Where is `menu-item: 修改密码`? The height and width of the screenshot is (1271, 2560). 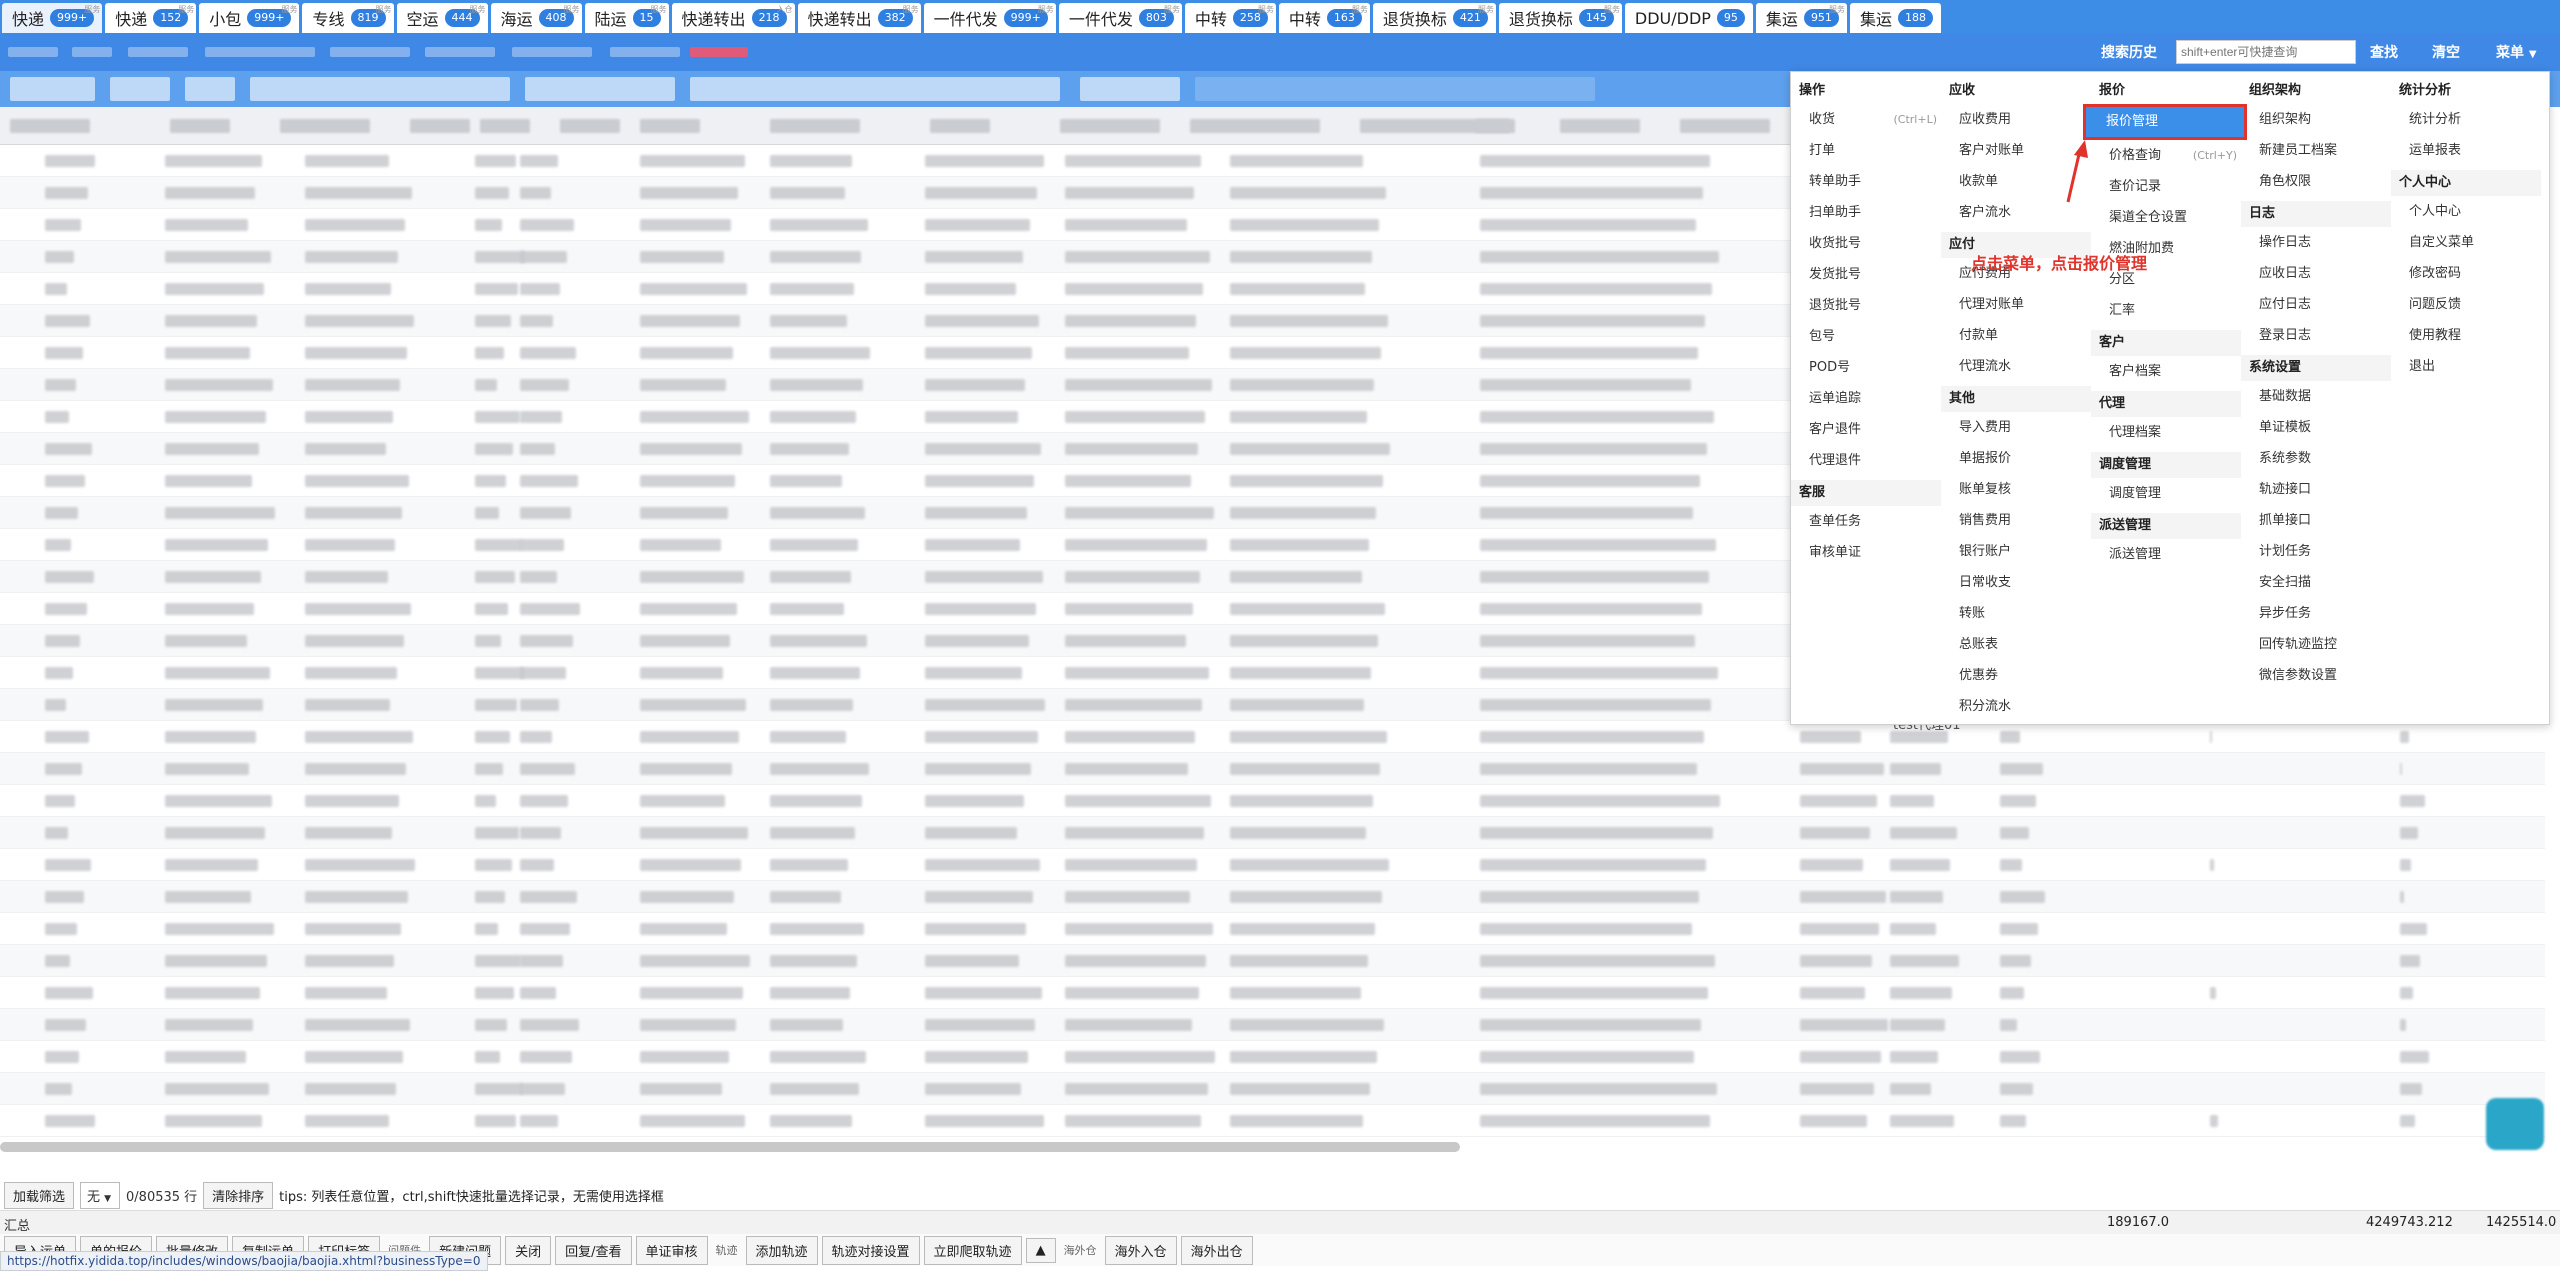 menu-item: 修改密码 is located at coordinates (2466, 273).